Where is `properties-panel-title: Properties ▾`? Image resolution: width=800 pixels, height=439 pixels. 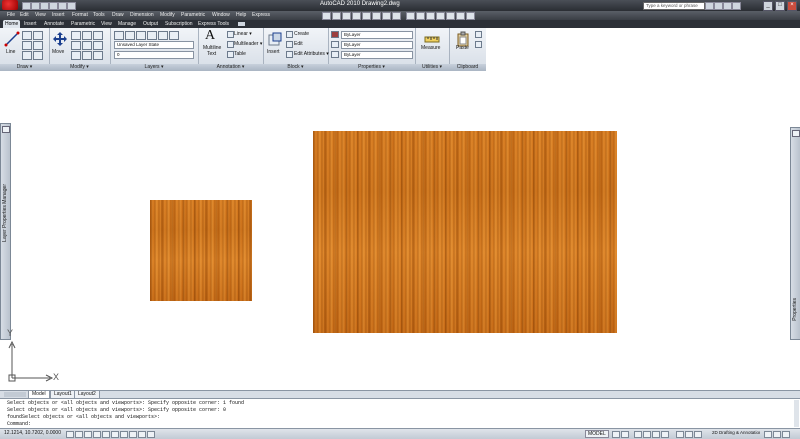 properties-panel-title: Properties ▾ is located at coordinates (371, 67).